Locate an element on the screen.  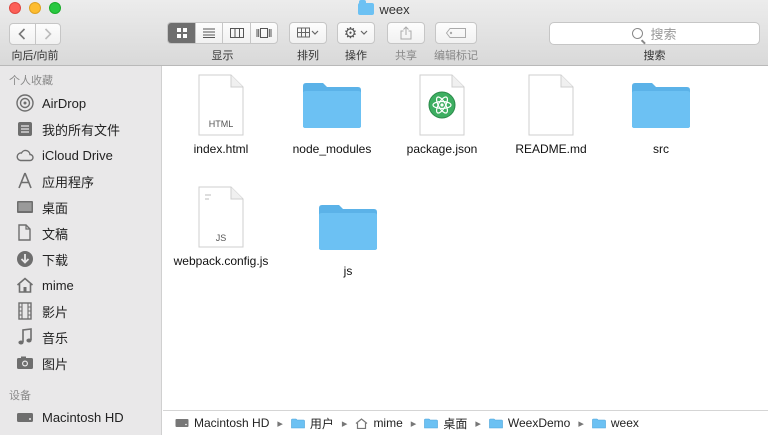
cover-flow-icon is located at coordinates (264, 33).